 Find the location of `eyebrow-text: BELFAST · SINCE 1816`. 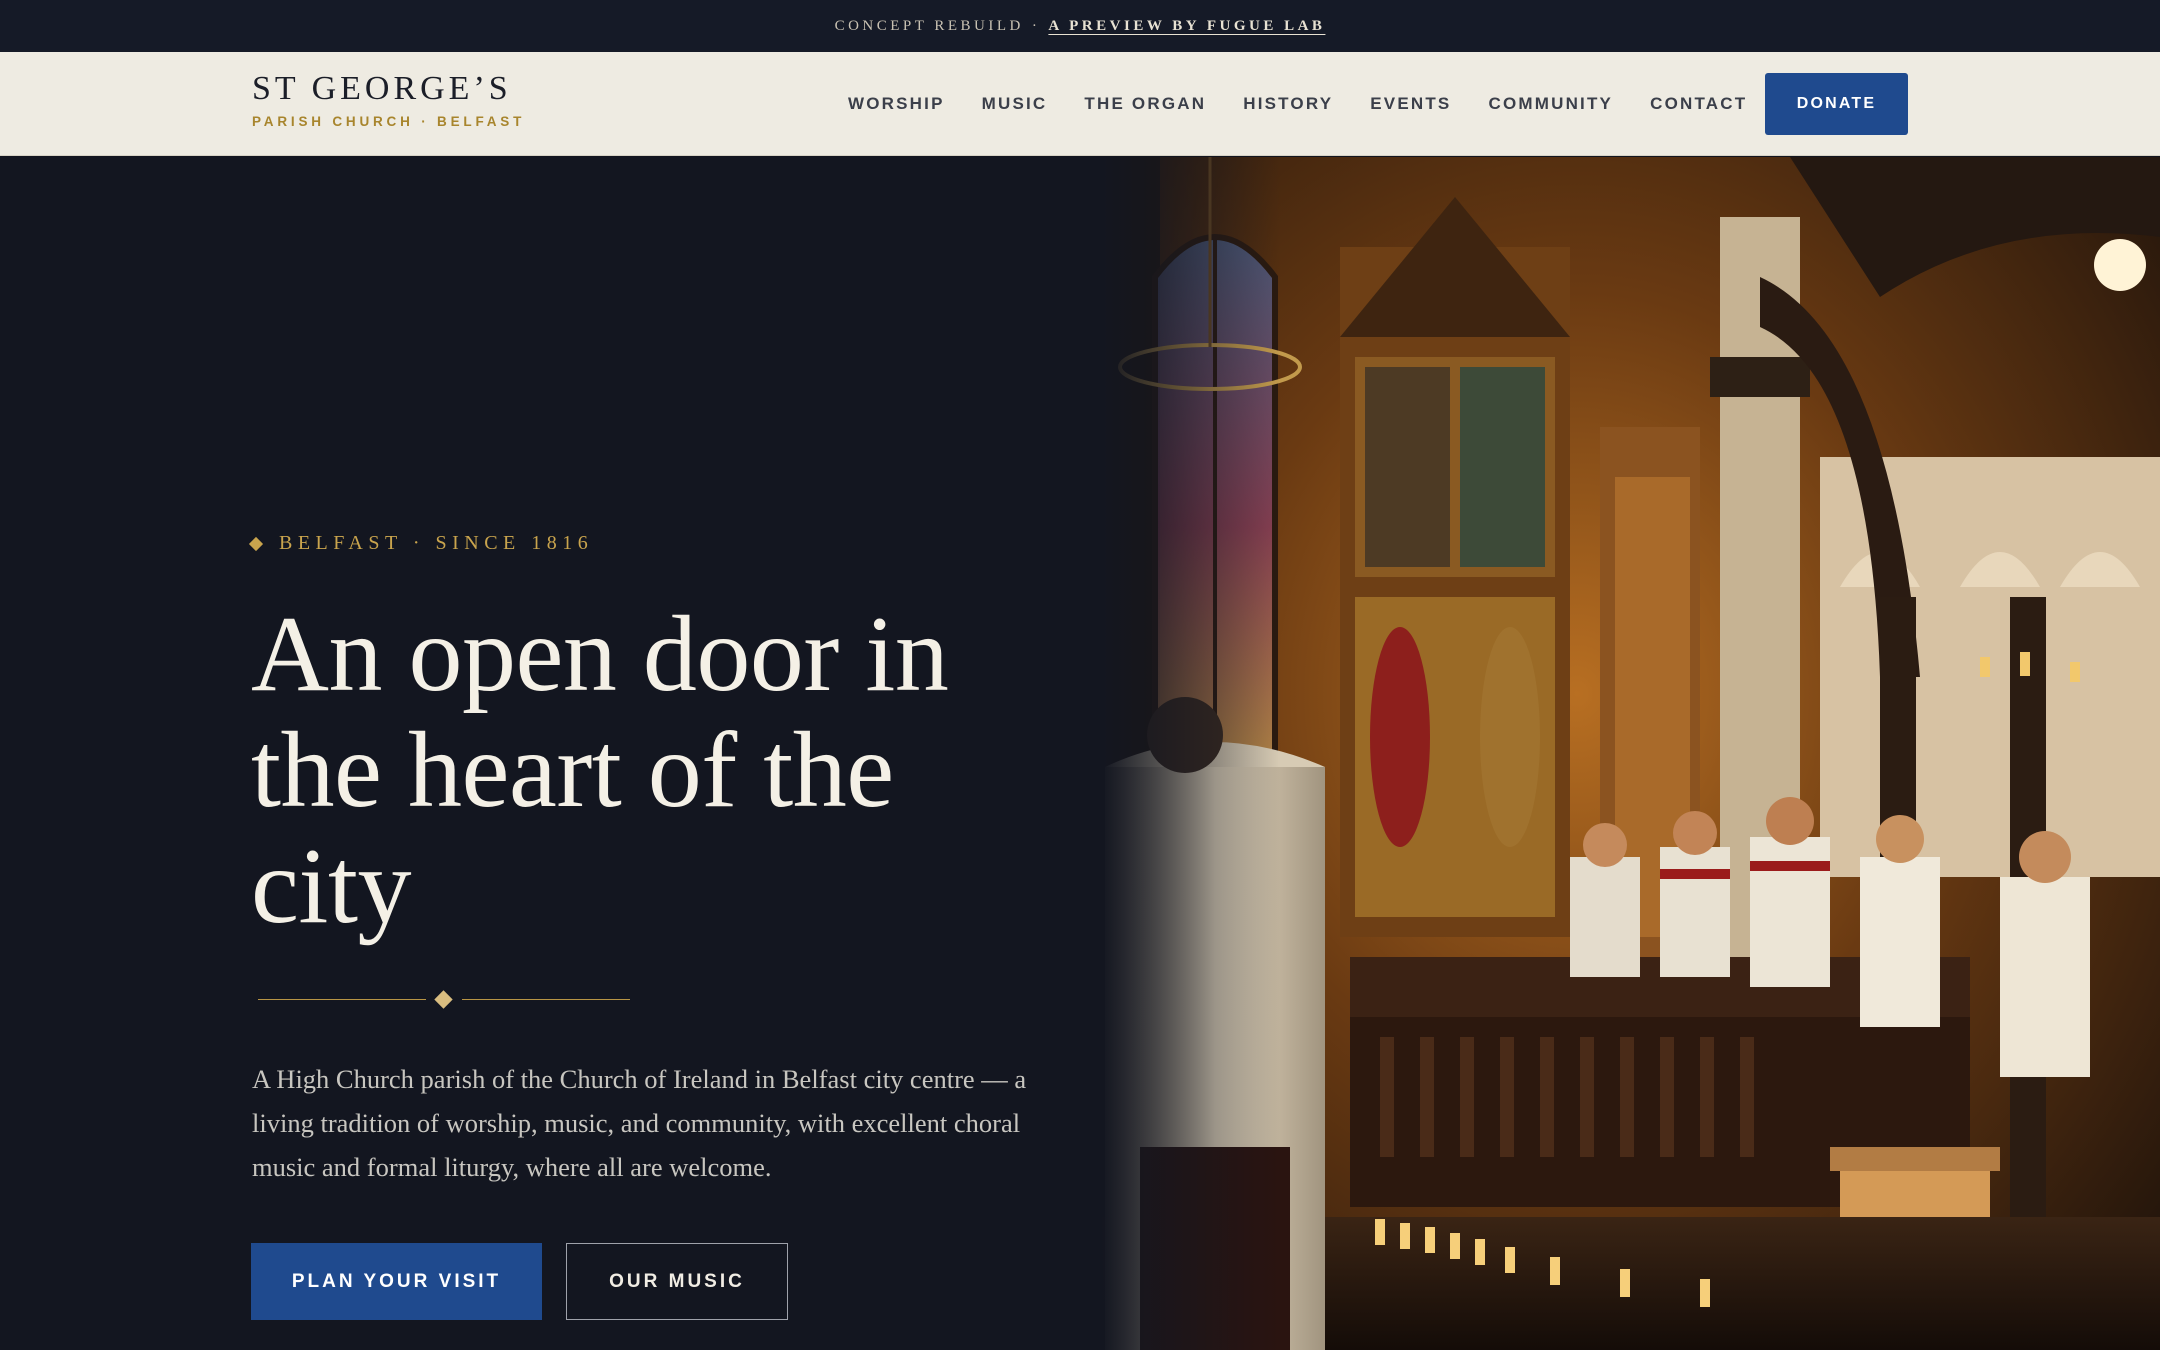

eyebrow-text: BELFAST · SINCE 1816 is located at coordinates (436, 543).